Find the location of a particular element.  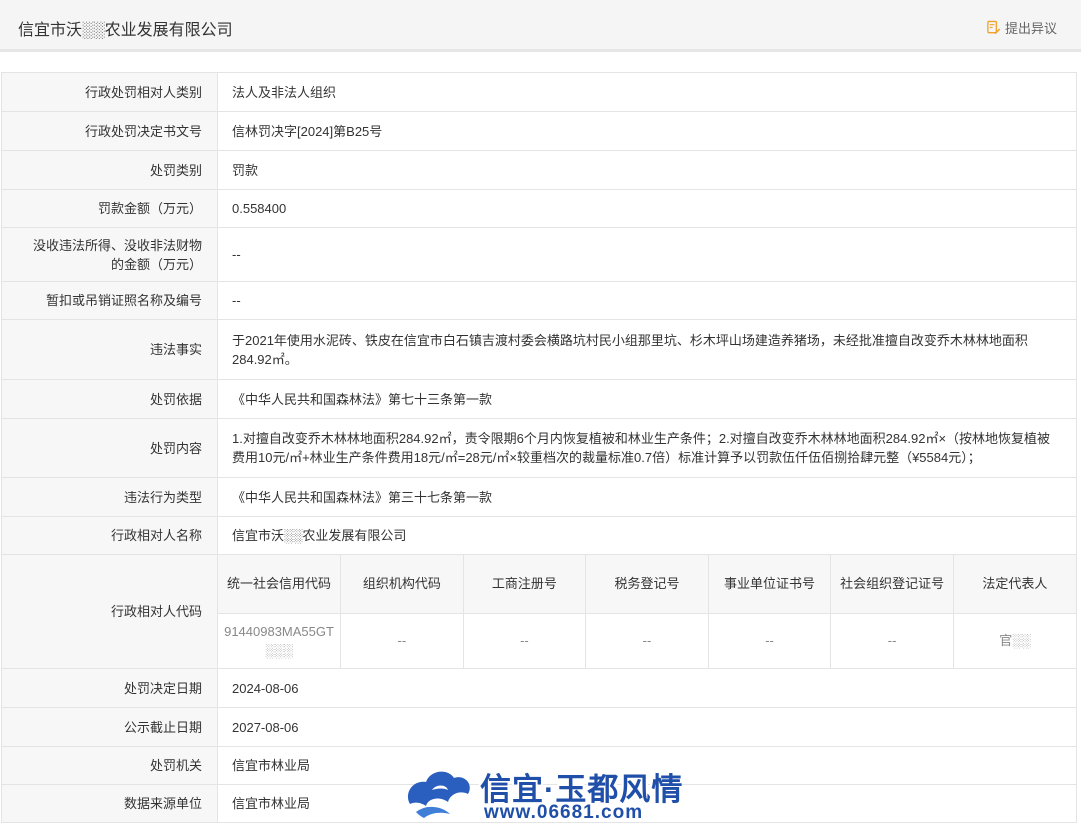

row-decision-date: 处罚决定日期 2024-08-06 is located at coordinates (539, 688).